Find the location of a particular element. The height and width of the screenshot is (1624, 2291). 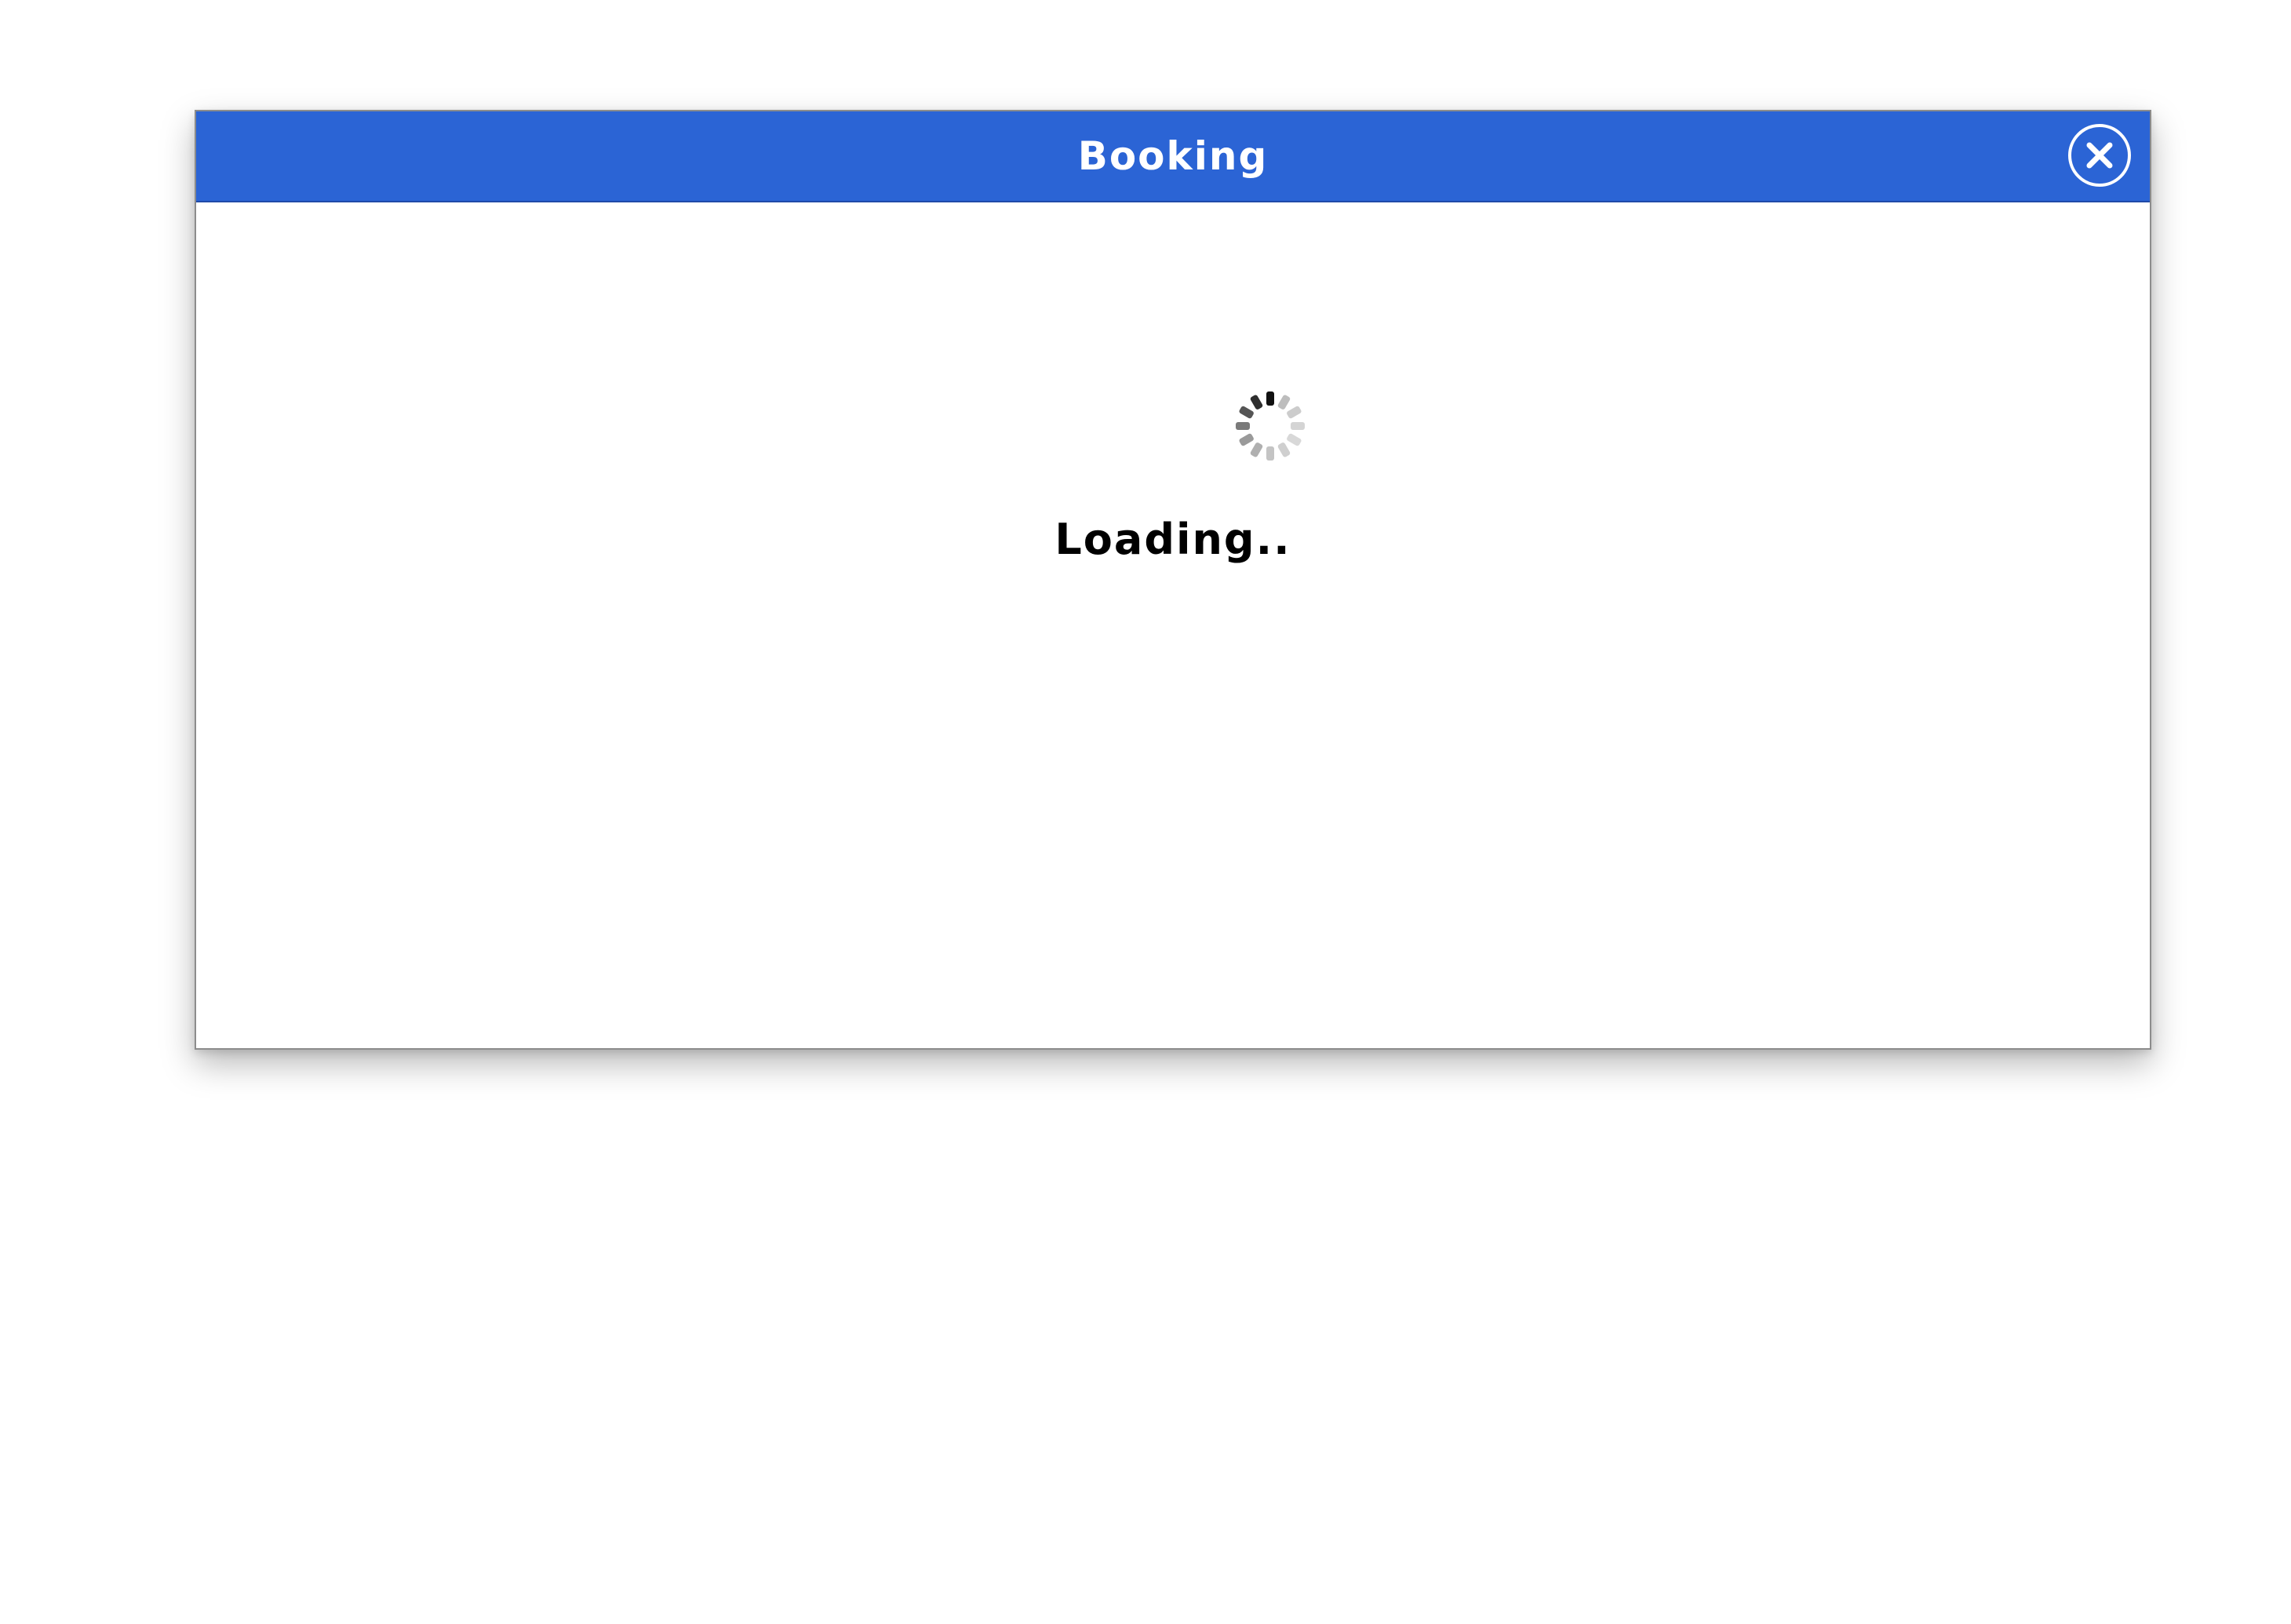

dialog-titlebar: Booking is located at coordinates (1173, 156).